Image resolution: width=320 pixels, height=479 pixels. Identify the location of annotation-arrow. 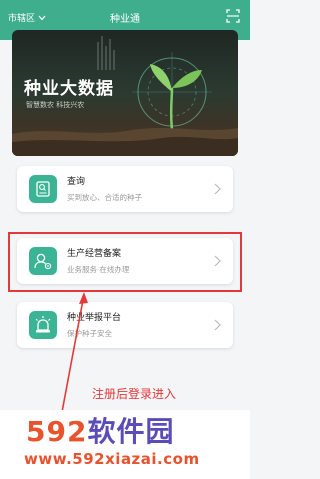
(74, 352).